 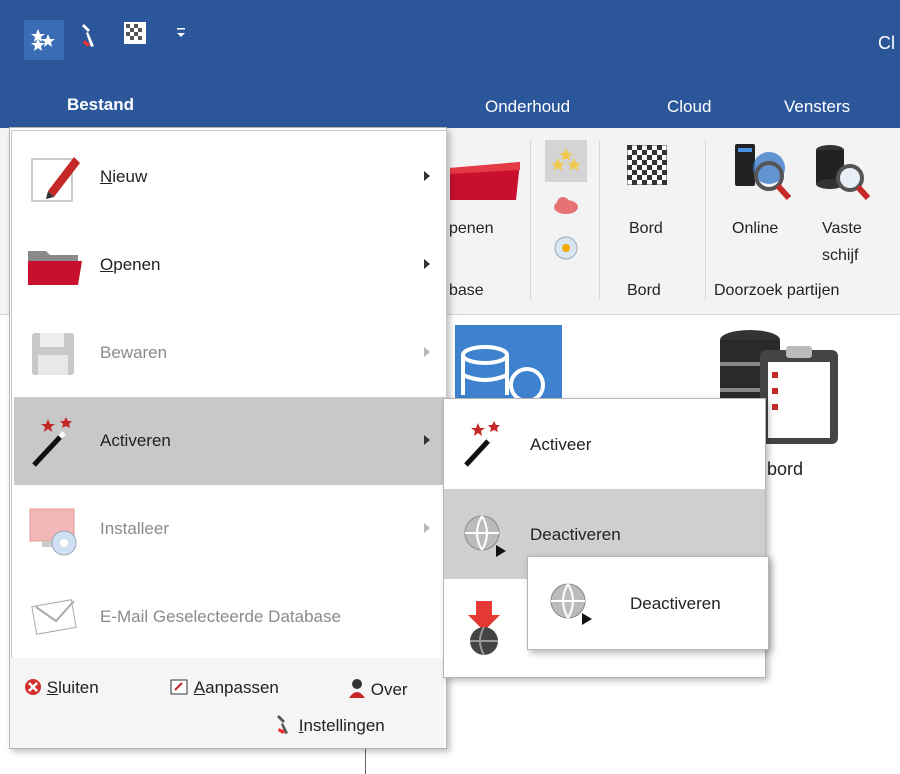 What do you see at coordinates (783, 469) in the screenshot?
I see `tile-bord-label: :bord` at bounding box center [783, 469].